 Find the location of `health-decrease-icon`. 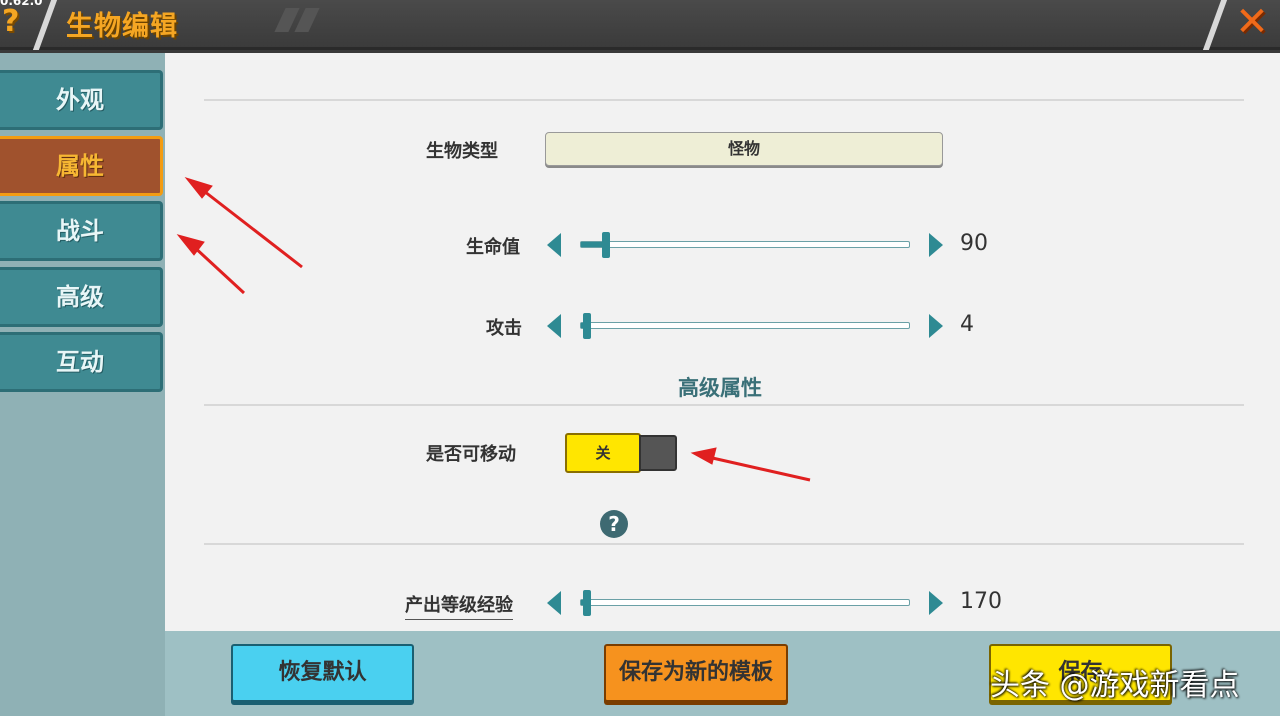

health-decrease-icon is located at coordinates (554, 245).